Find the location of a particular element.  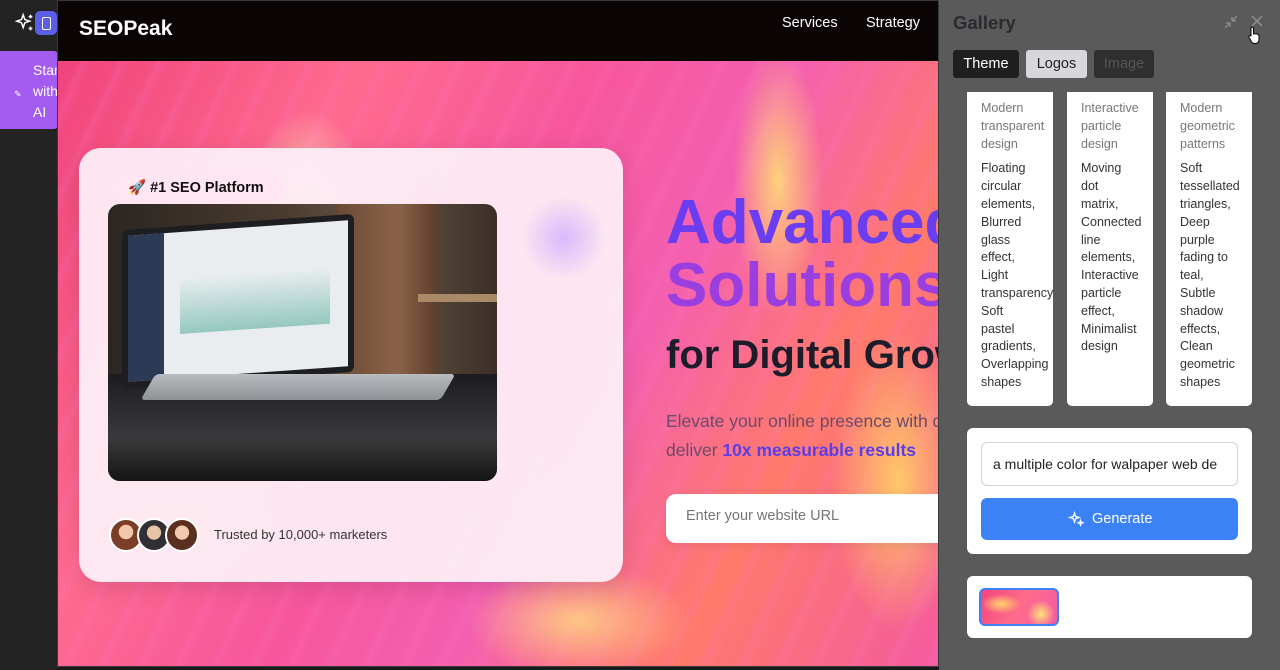

photo-shelf is located at coordinates (457, 298).